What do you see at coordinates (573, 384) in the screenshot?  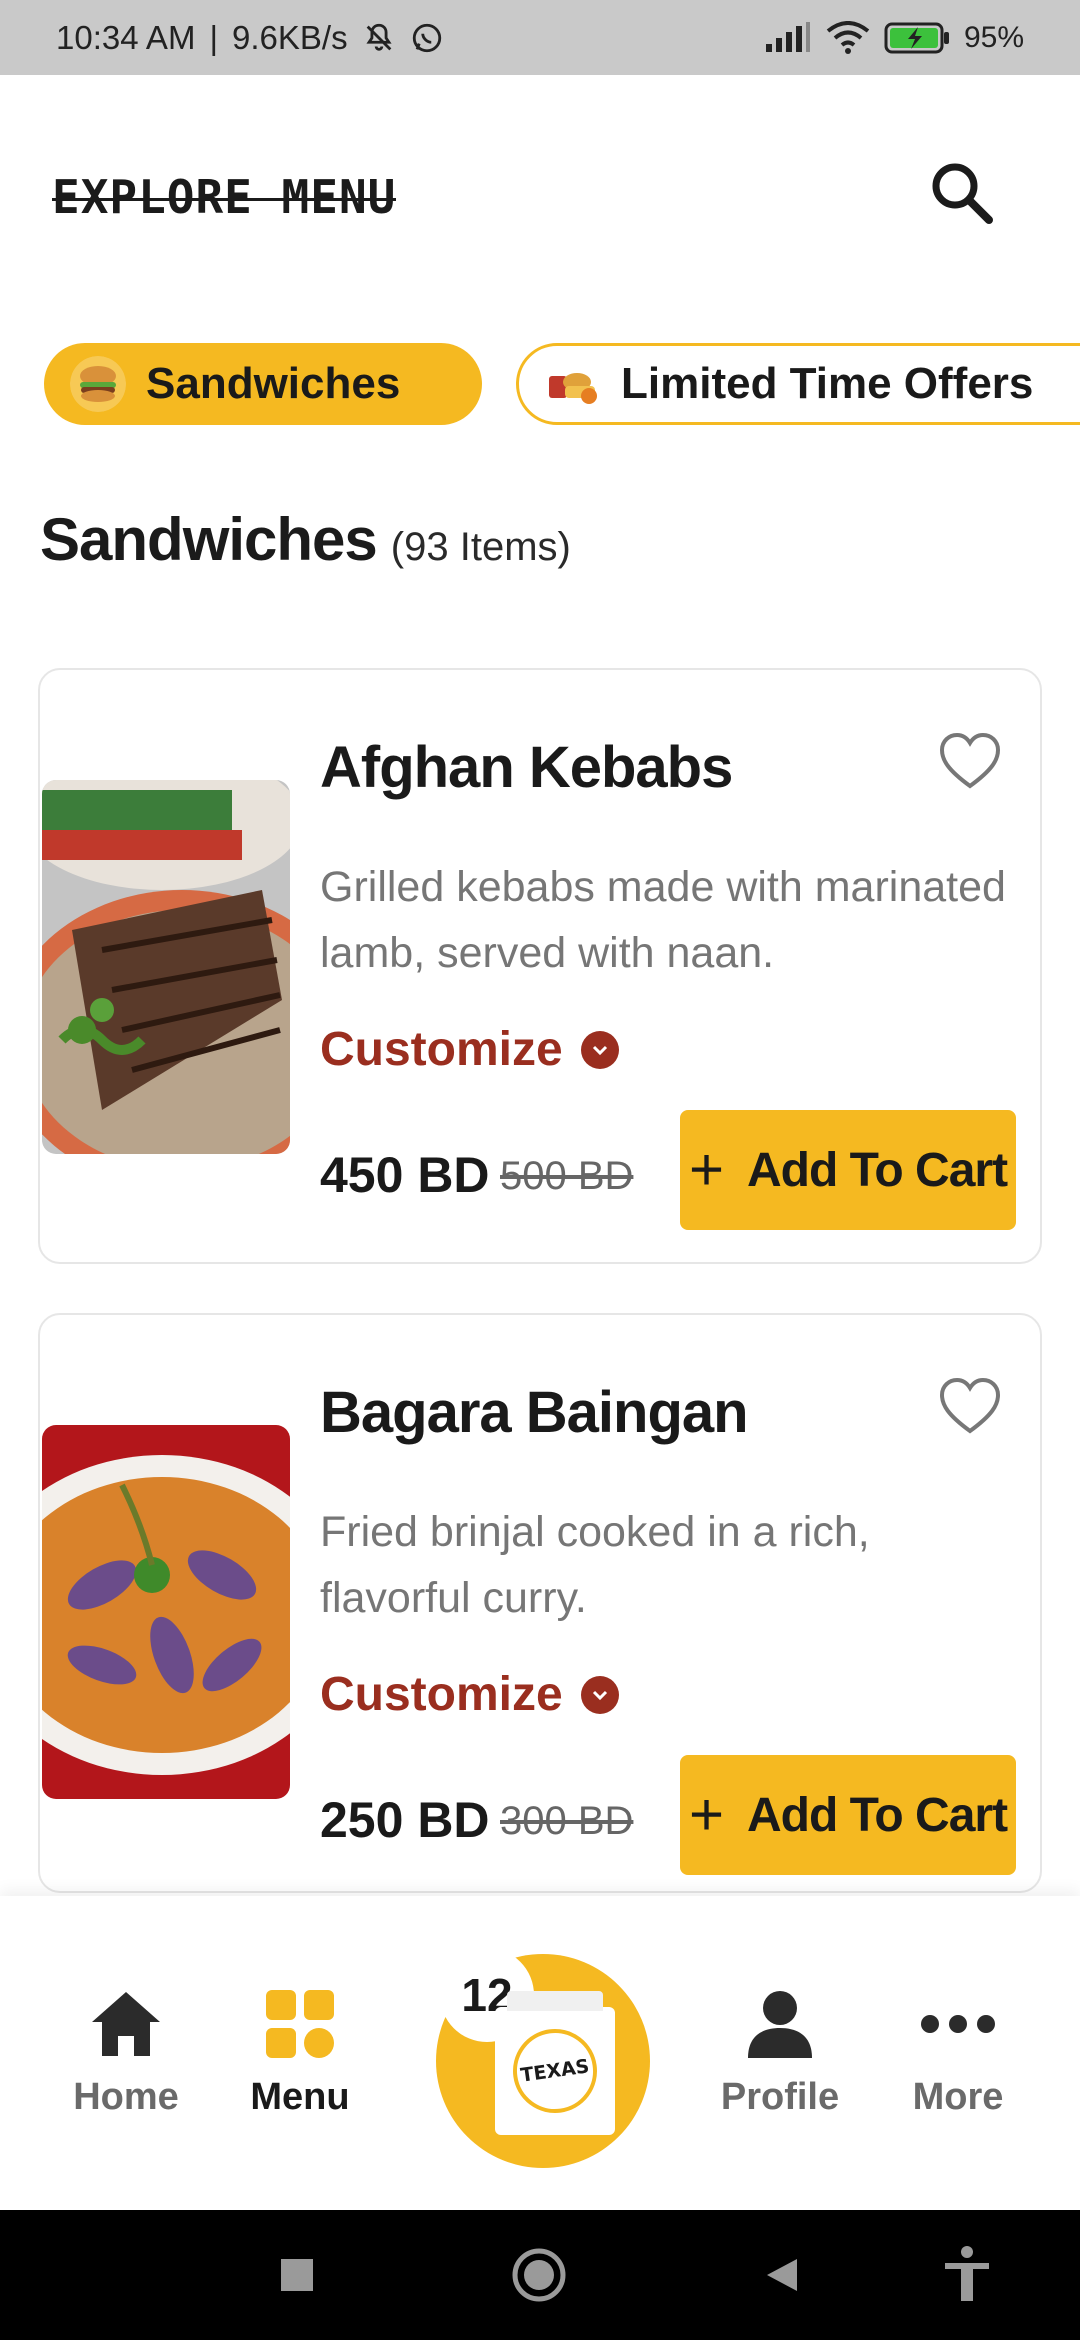 I see `offers-thumbnail` at bounding box center [573, 384].